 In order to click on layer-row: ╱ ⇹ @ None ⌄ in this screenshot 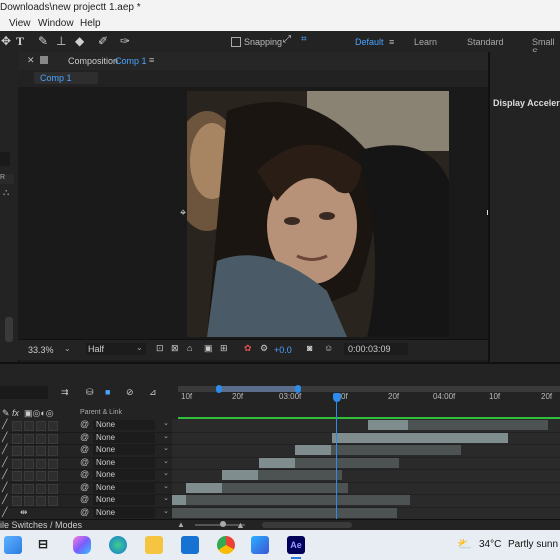, I will do `click(86, 513)`.